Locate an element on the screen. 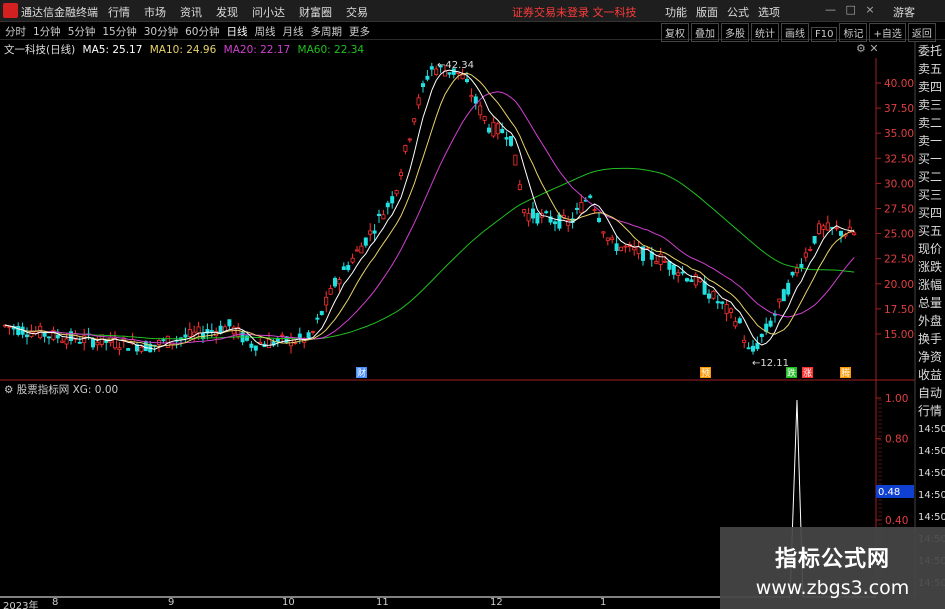 This screenshot has width=945, height=609. watermark: 指标公式网 www.zbgs3.com is located at coordinates (832, 568).